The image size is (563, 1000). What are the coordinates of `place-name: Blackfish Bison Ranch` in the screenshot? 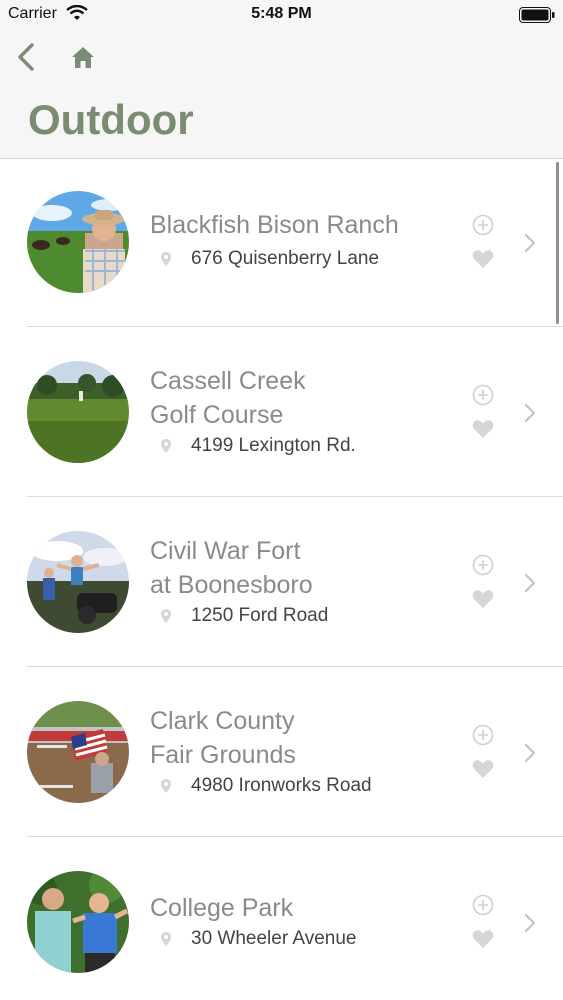 It's located at (300, 225).